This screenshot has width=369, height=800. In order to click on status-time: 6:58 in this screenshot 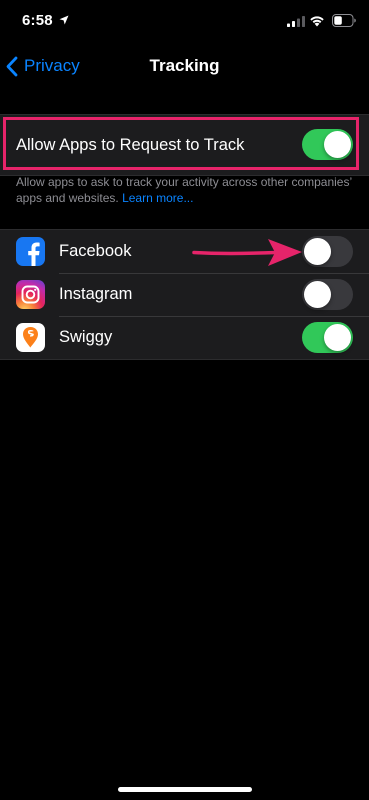, I will do `click(37, 20)`.